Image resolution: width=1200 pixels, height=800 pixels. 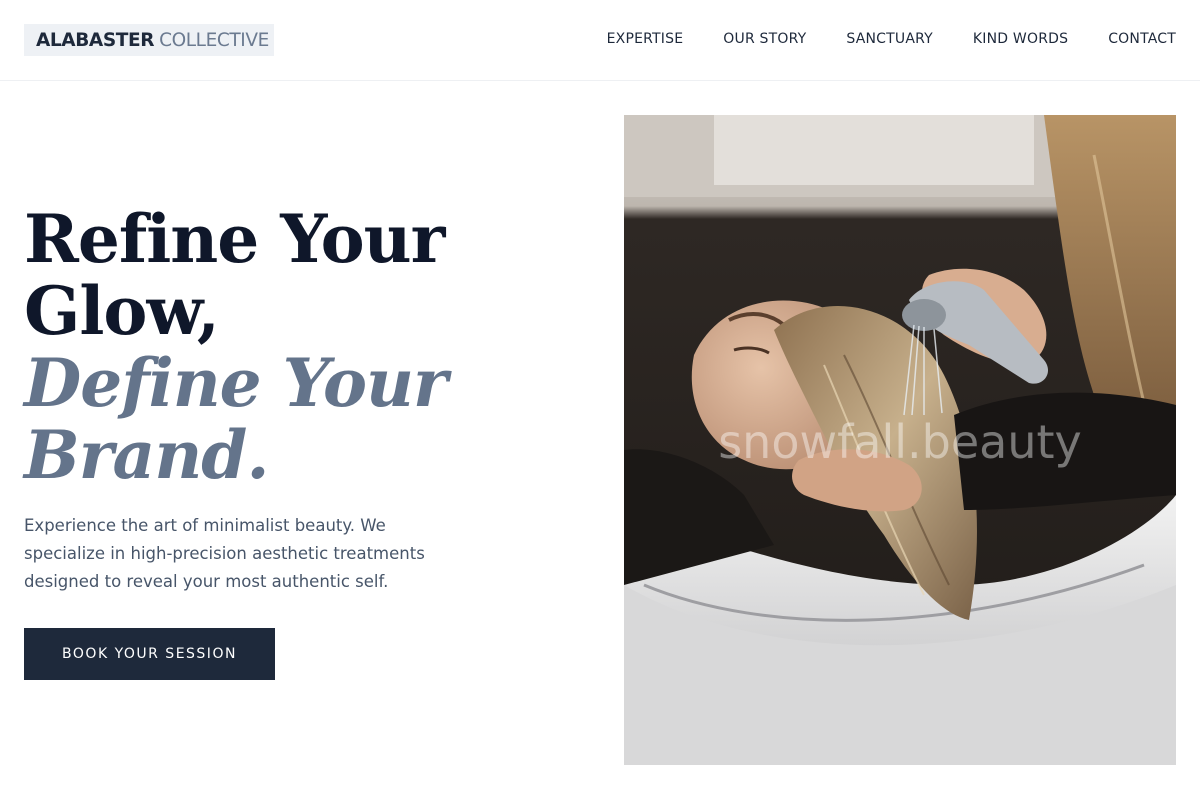 I want to click on nav-item-kind-words: KIND WORDS, so click(x=1020, y=39).